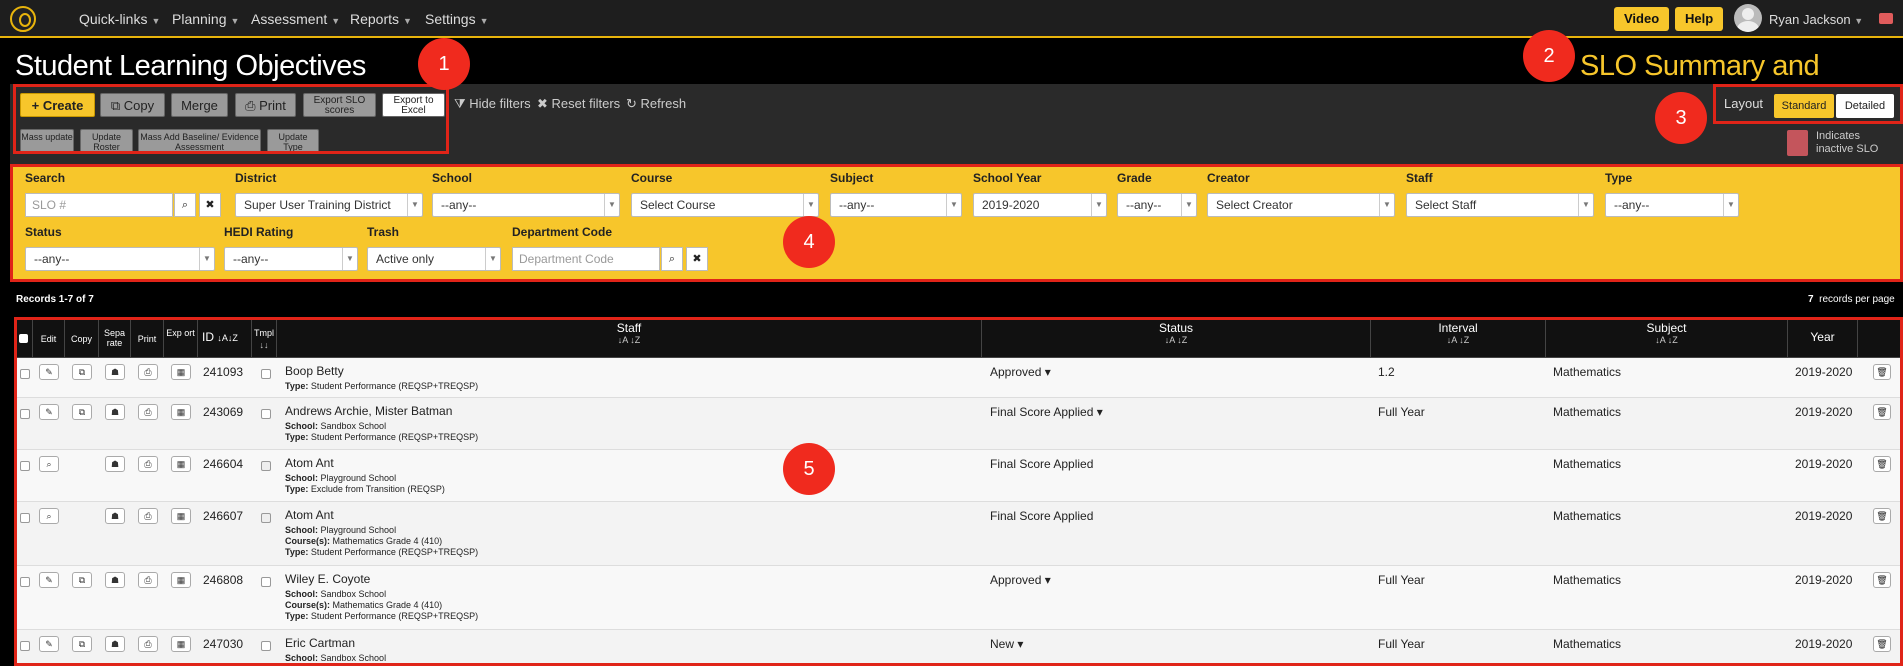 This screenshot has width=1903, height=666. What do you see at coordinates (1886, 18) in the screenshot?
I see `mail-icon` at bounding box center [1886, 18].